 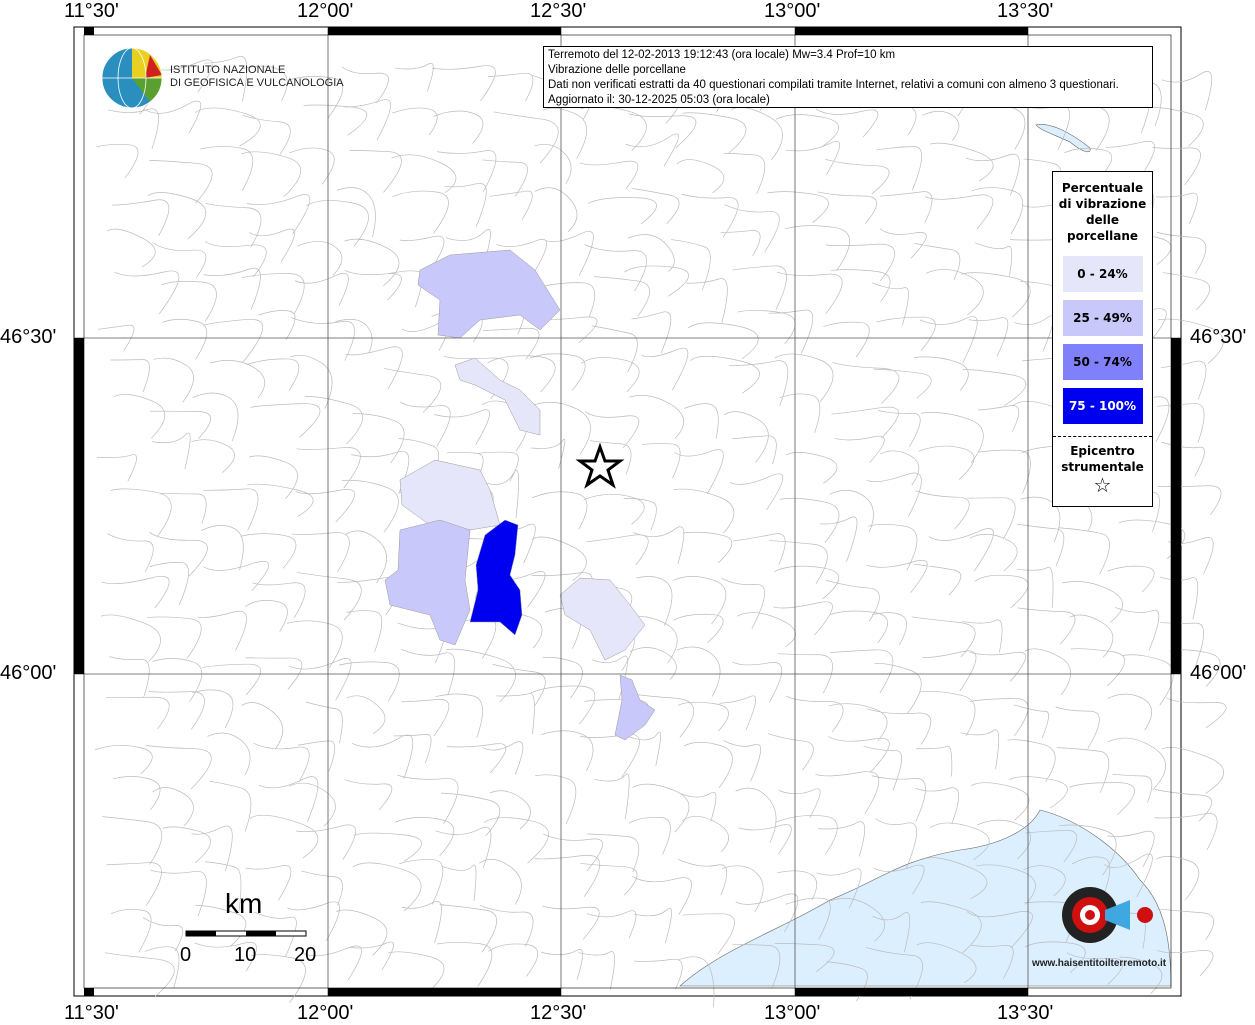 What do you see at coordinates (245, 955) in the screenshot?
I see `scale-tick: 10` at bounding box center [245, 955].